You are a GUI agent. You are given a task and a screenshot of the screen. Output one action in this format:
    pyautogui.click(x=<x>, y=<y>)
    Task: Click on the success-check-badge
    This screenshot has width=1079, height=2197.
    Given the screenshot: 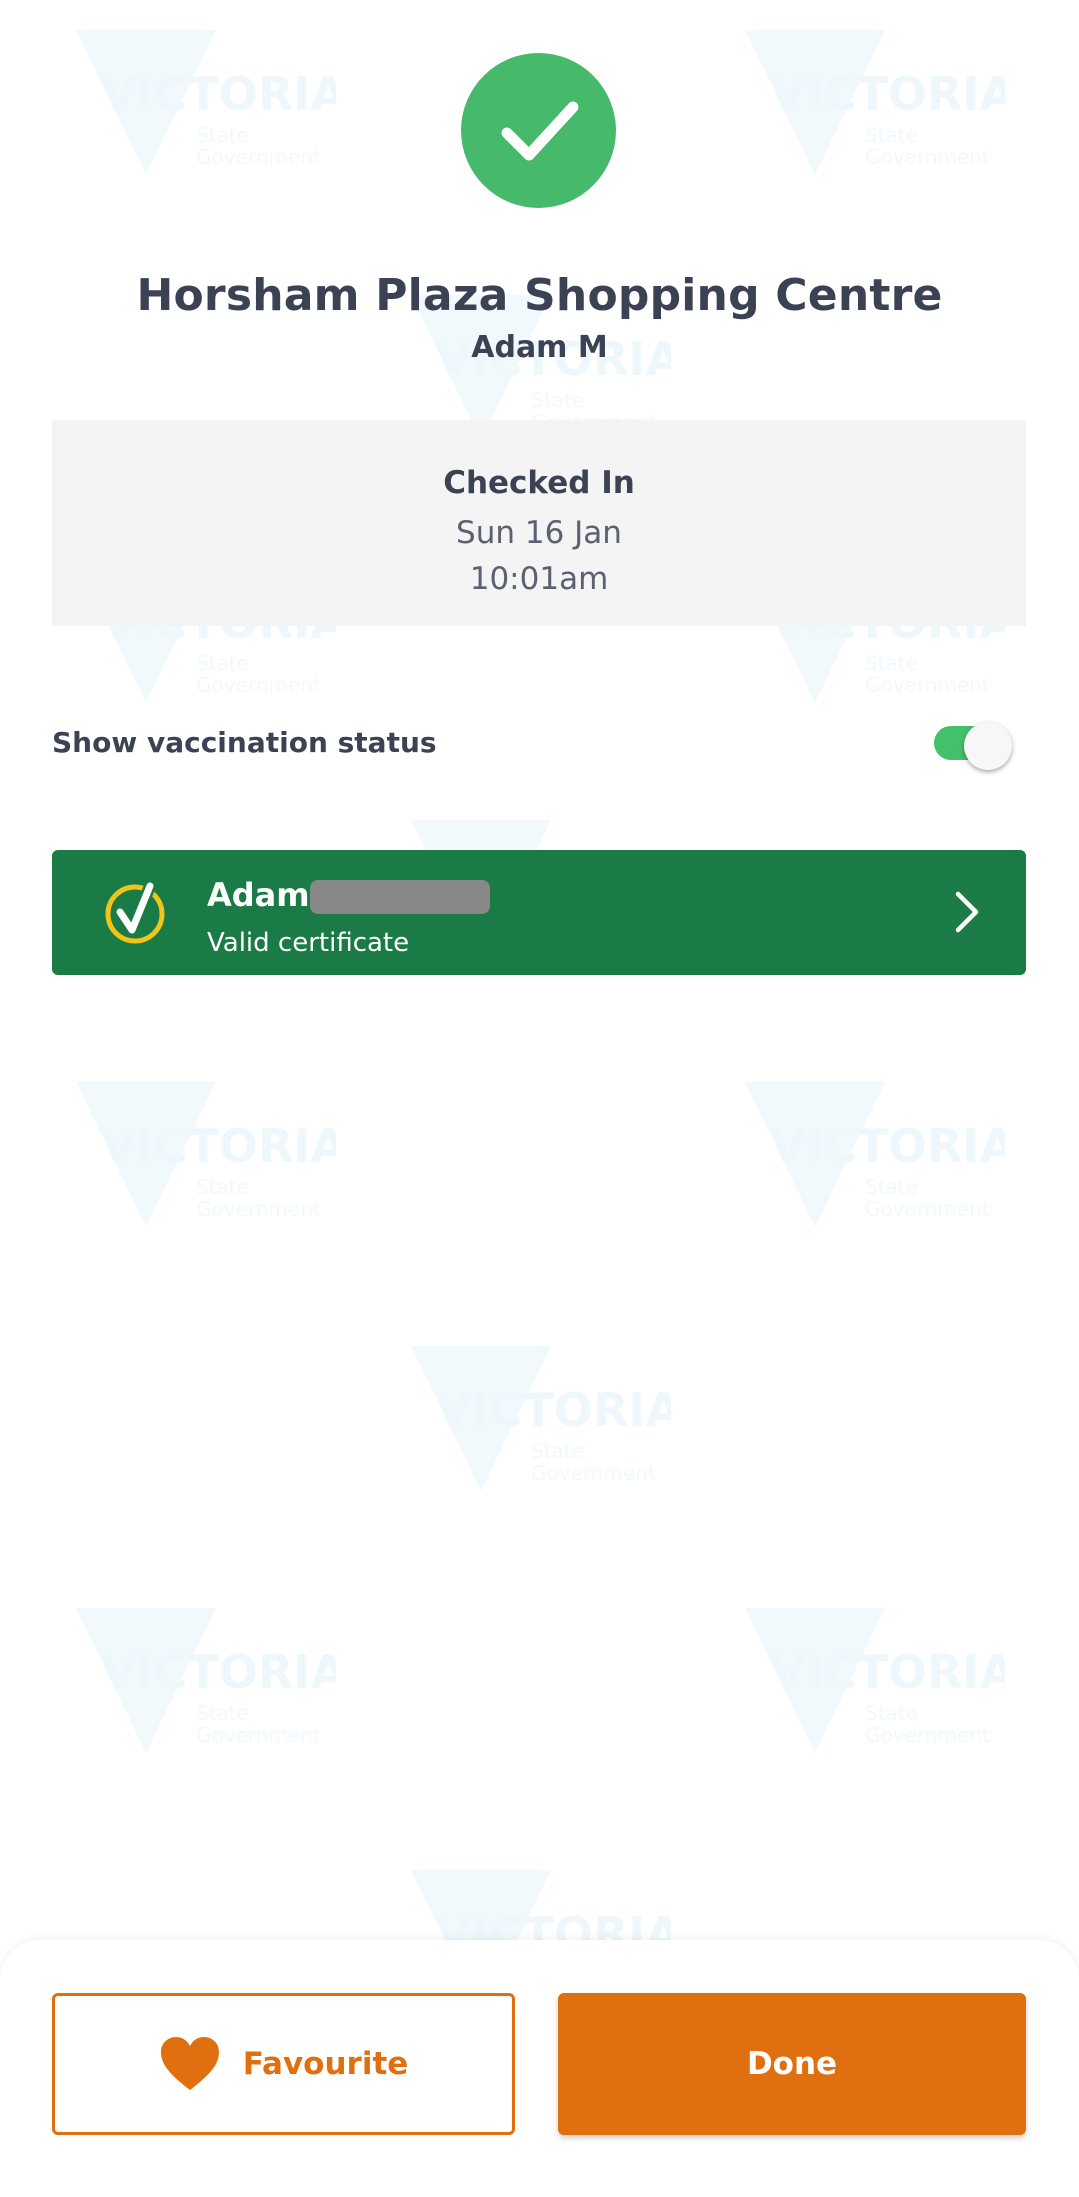 What is the action you would take?
    pyautogui.click(x=538, y=130)
    